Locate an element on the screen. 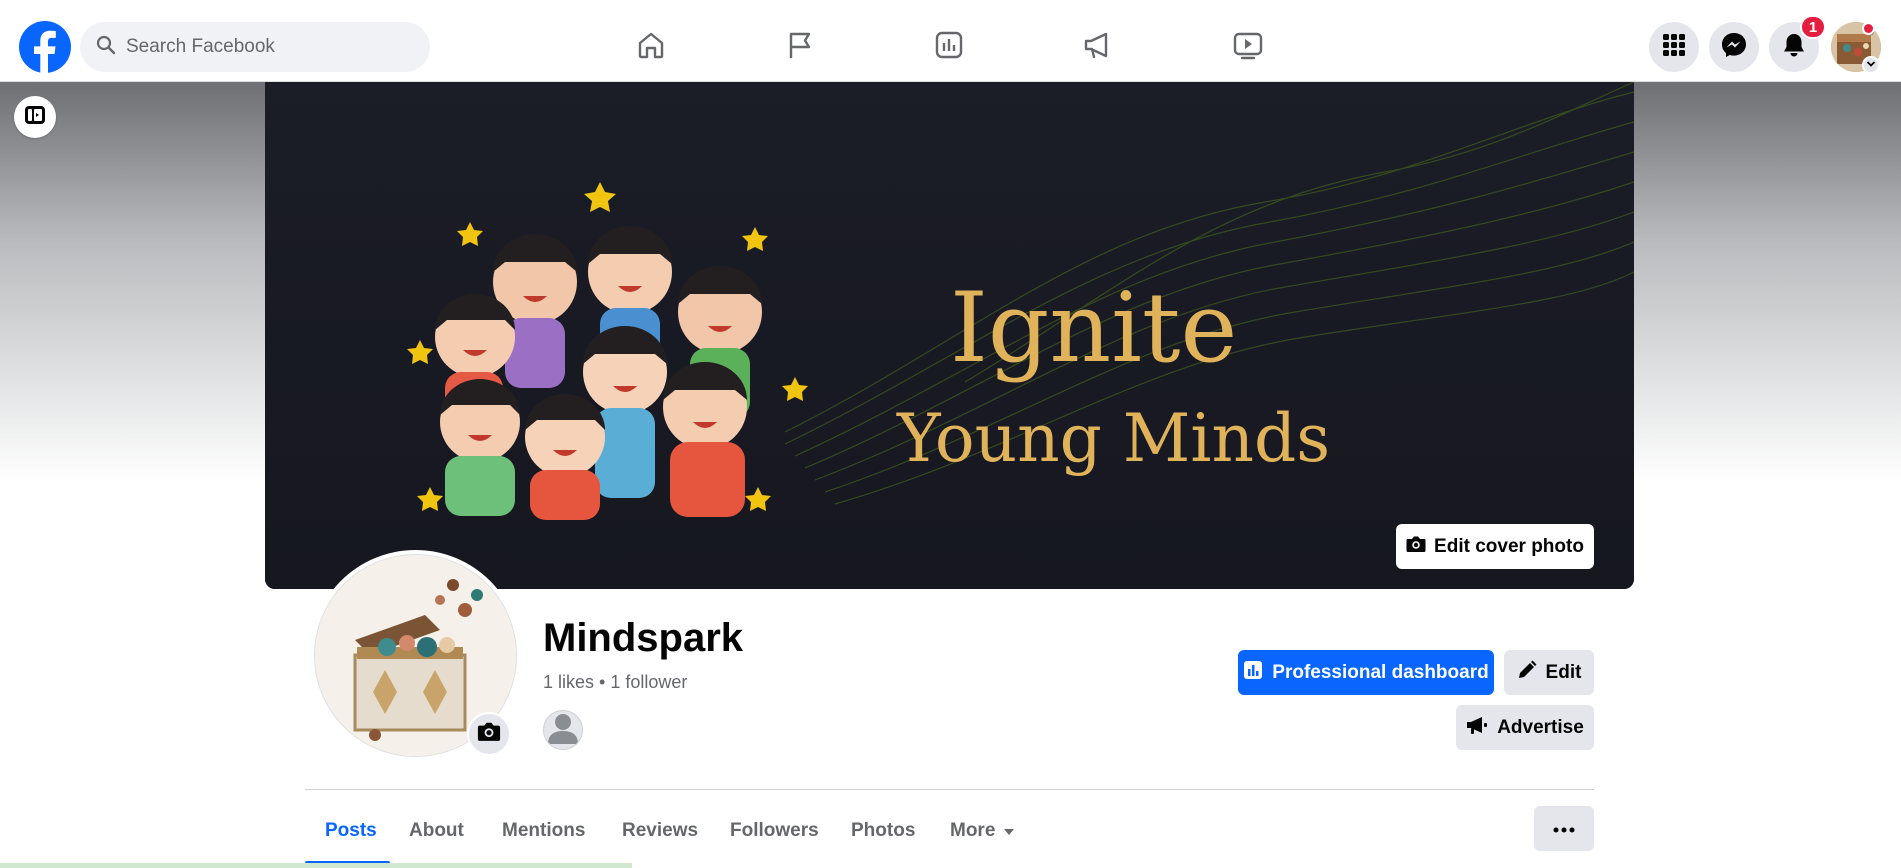 This screenshot has width=1901, height=868. sidebar-panel-icon is located at coordinates (35, 117).